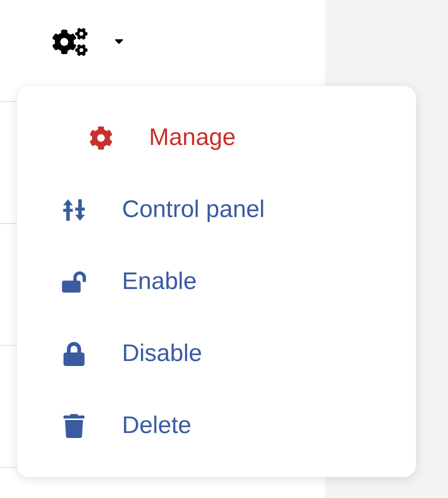 The width and height of the screenshot is (448, 498). Describe the element at coordinates (70, 42) in the screenshot. I see `gears-icon` at that location.